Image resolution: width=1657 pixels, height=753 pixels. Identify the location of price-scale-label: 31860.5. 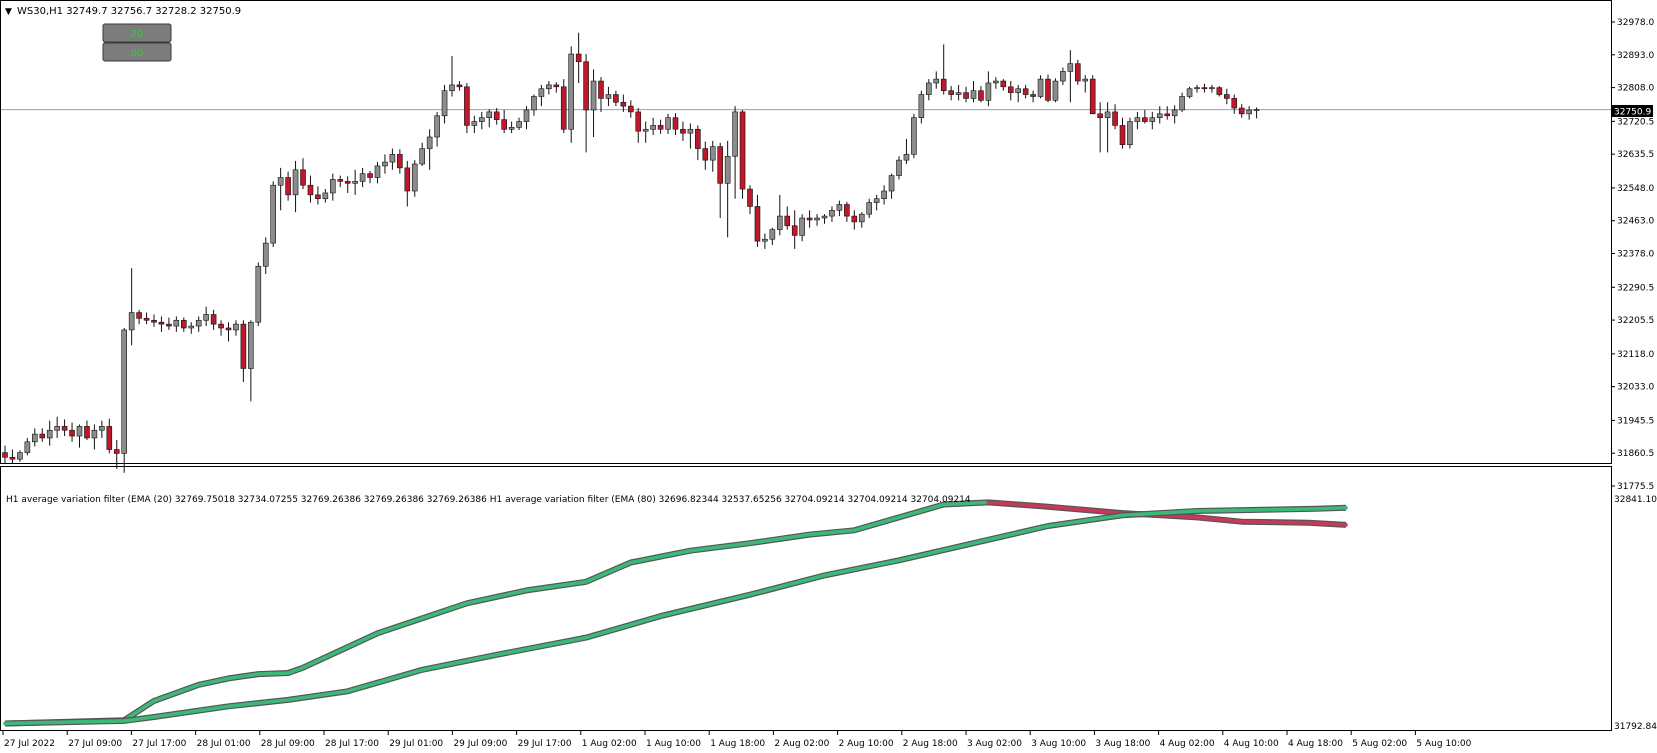
(1635, 454).